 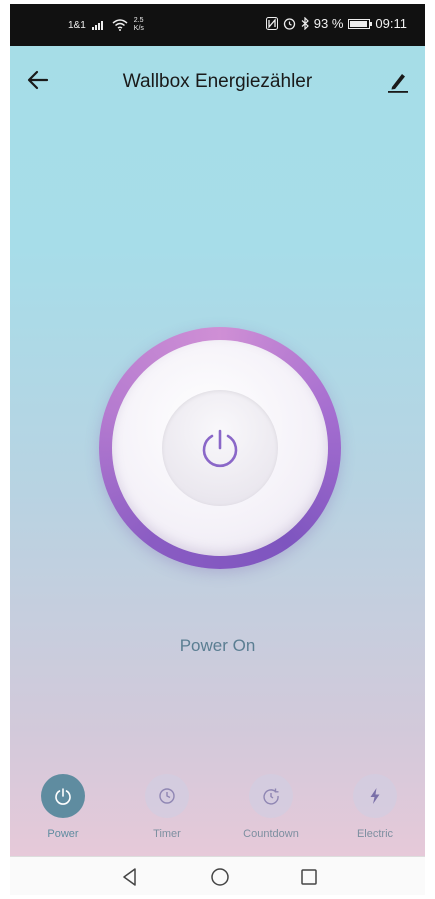 I want to click on triangle-back-icon, so click(x=129, y=877).